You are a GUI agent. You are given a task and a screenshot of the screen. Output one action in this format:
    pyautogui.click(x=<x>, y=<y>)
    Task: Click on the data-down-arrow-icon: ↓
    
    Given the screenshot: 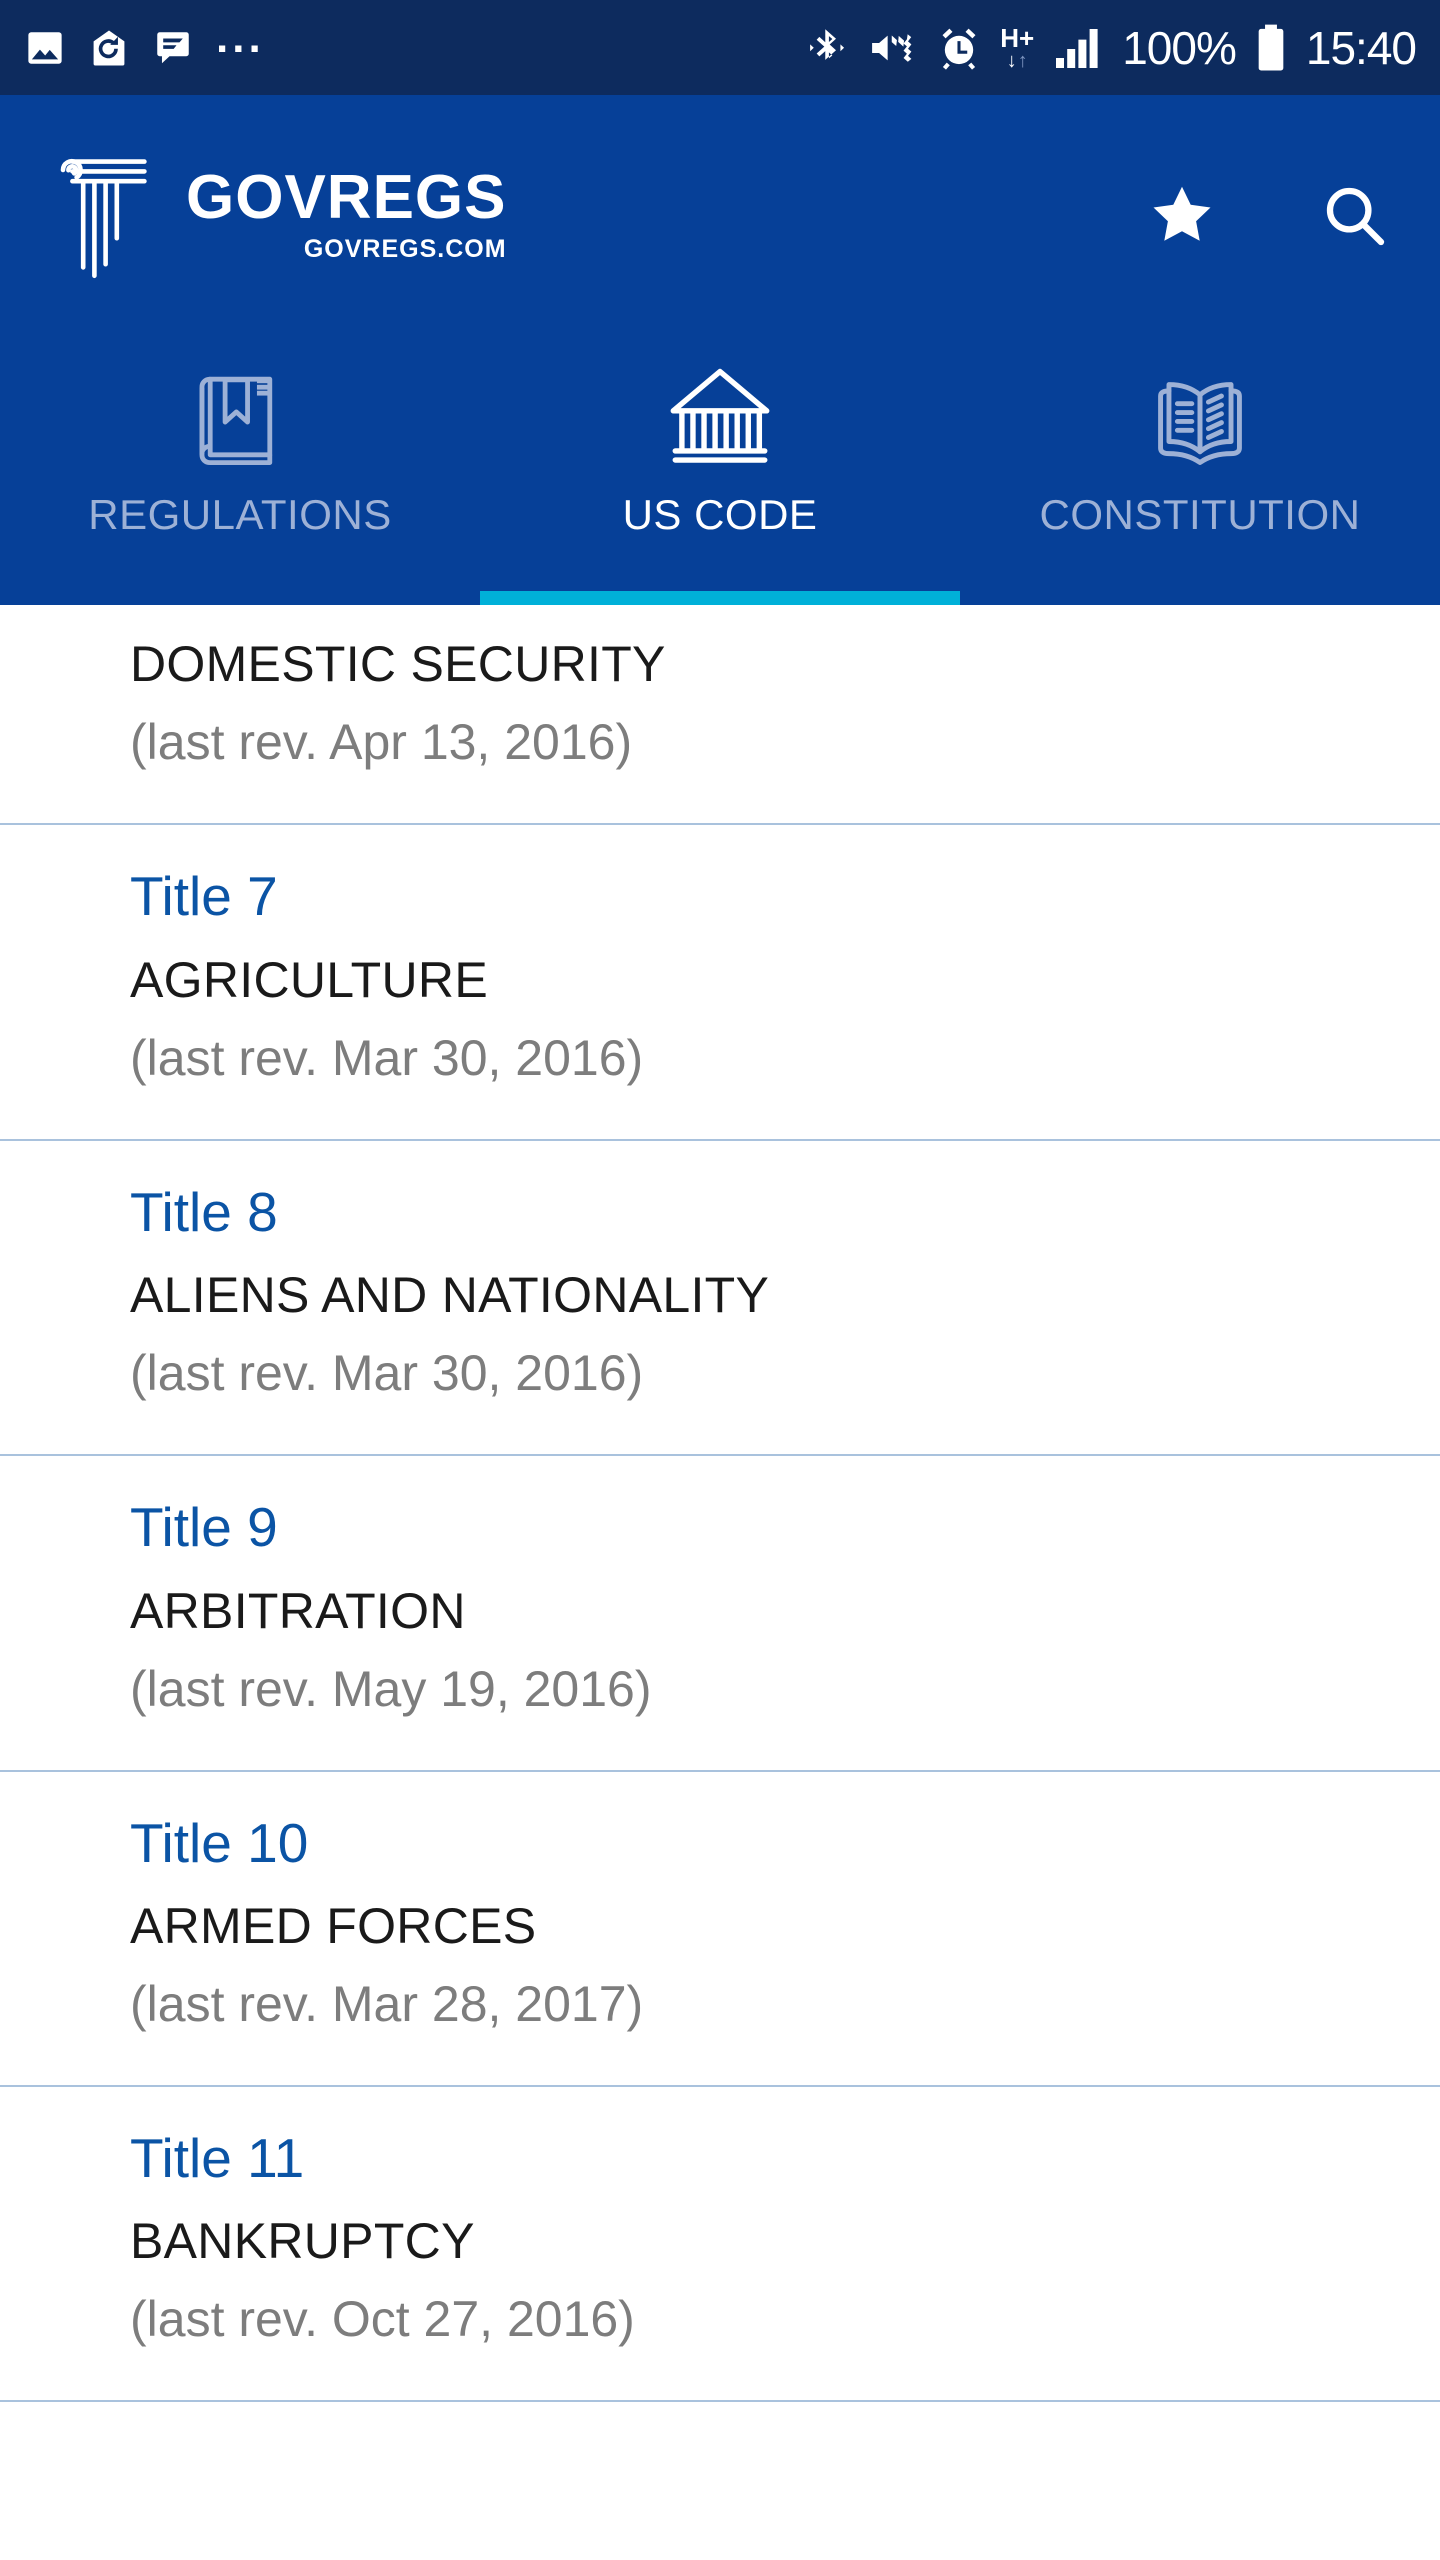 What is the action you would take?
    pyautogui.click(x=1011, y=60)
    